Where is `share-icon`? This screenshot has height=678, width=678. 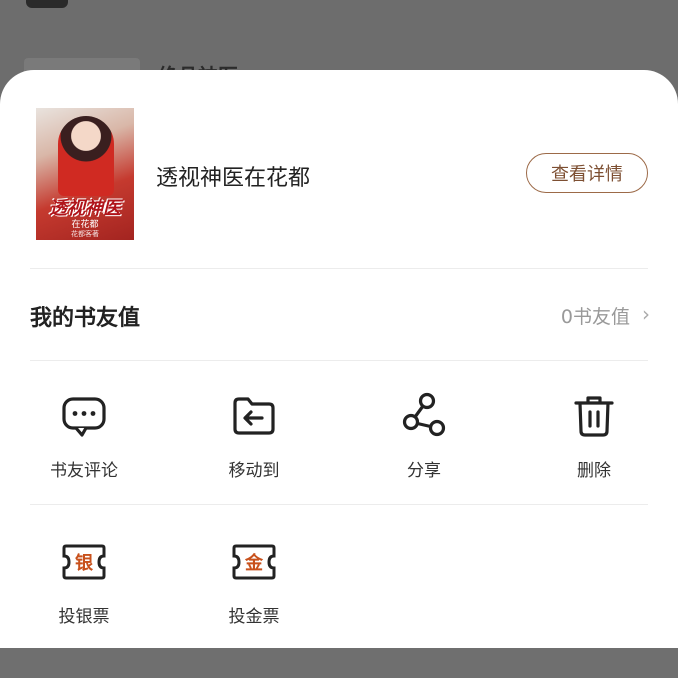 share-icon is located at coordinates (424, 416).